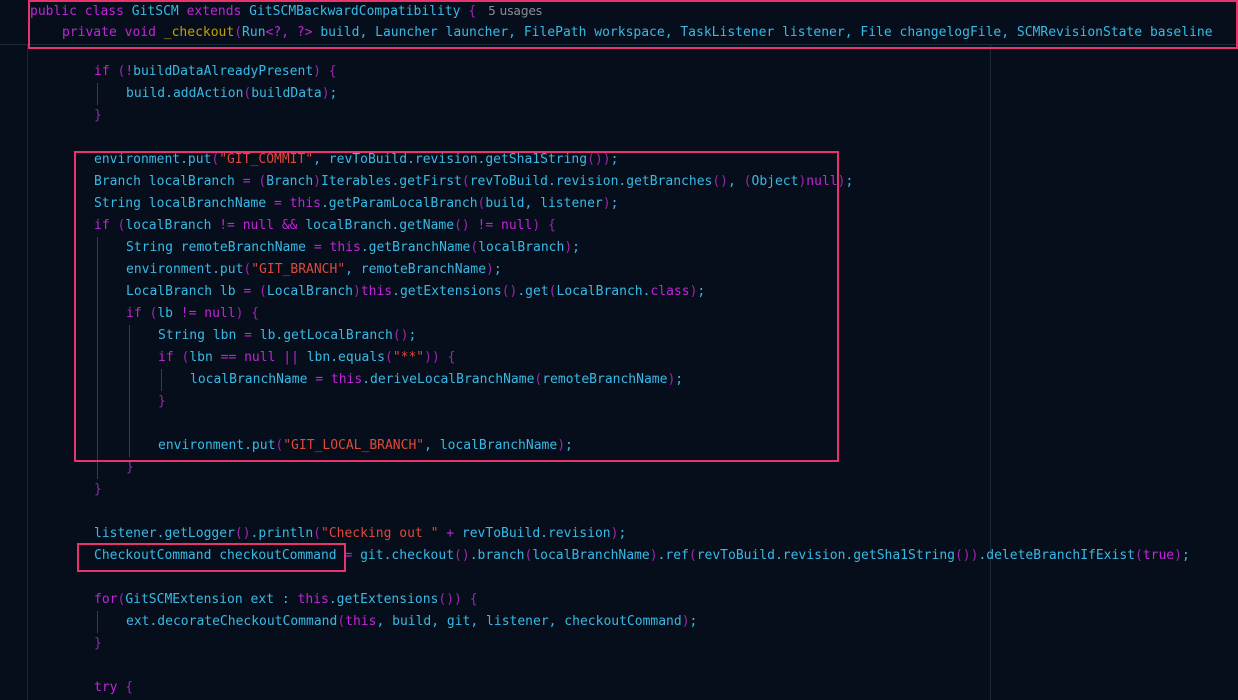 This screenshot has width=1238, height=700. What do you see at coordinates (278, 203) in the screenshot?
I see `code-token: =` at bounding box center [278, 203].